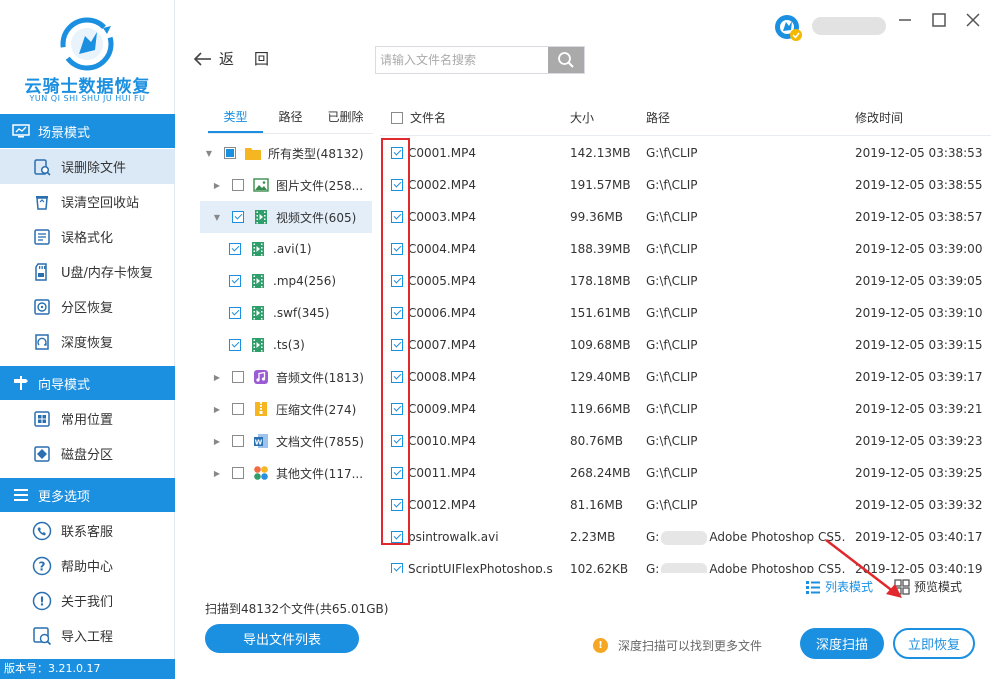  What do you see at coordinates (320, 441) in the screenshot?
I see `tree-node-label: 文档文件(7855)` at bounding box center [320, 441].